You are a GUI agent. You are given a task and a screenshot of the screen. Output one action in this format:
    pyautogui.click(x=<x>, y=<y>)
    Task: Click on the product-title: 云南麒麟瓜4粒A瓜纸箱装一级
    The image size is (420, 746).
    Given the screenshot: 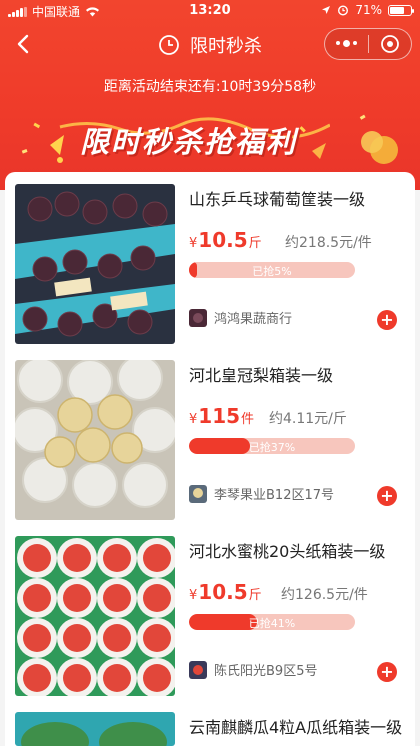 What is the action you would take?
    pyautogui.click(x=295, y=726)
    